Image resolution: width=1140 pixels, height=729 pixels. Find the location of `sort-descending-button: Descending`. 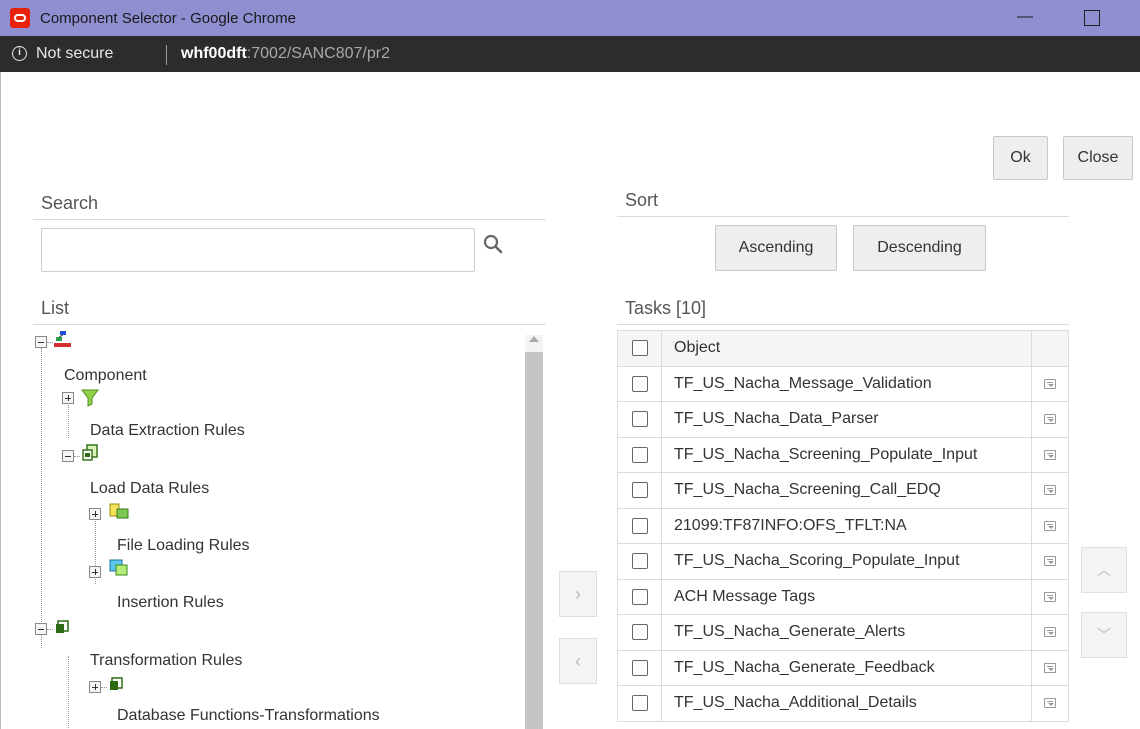

sort-descending-button: Descending is located at coordinates (919, 248).